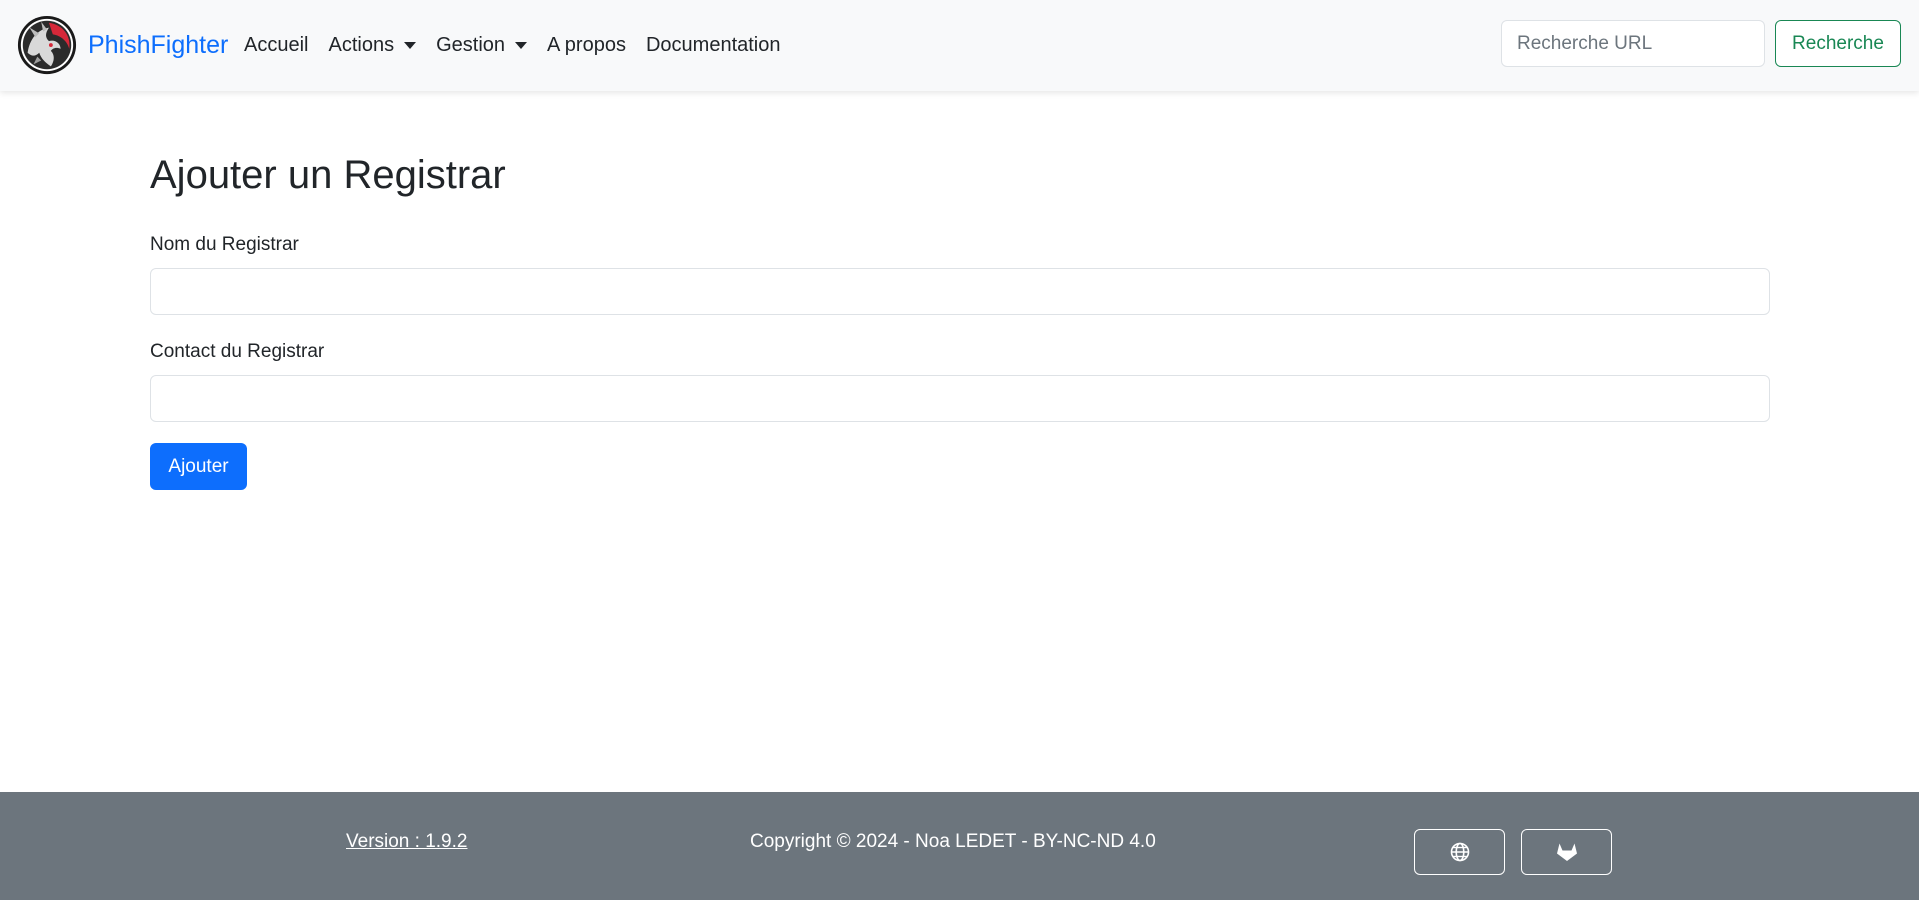 Image resolution: width=1919 pixels, height=900 pixels. I want to click on nav-dropdown-gestion: Gestion, so click(482, 45).